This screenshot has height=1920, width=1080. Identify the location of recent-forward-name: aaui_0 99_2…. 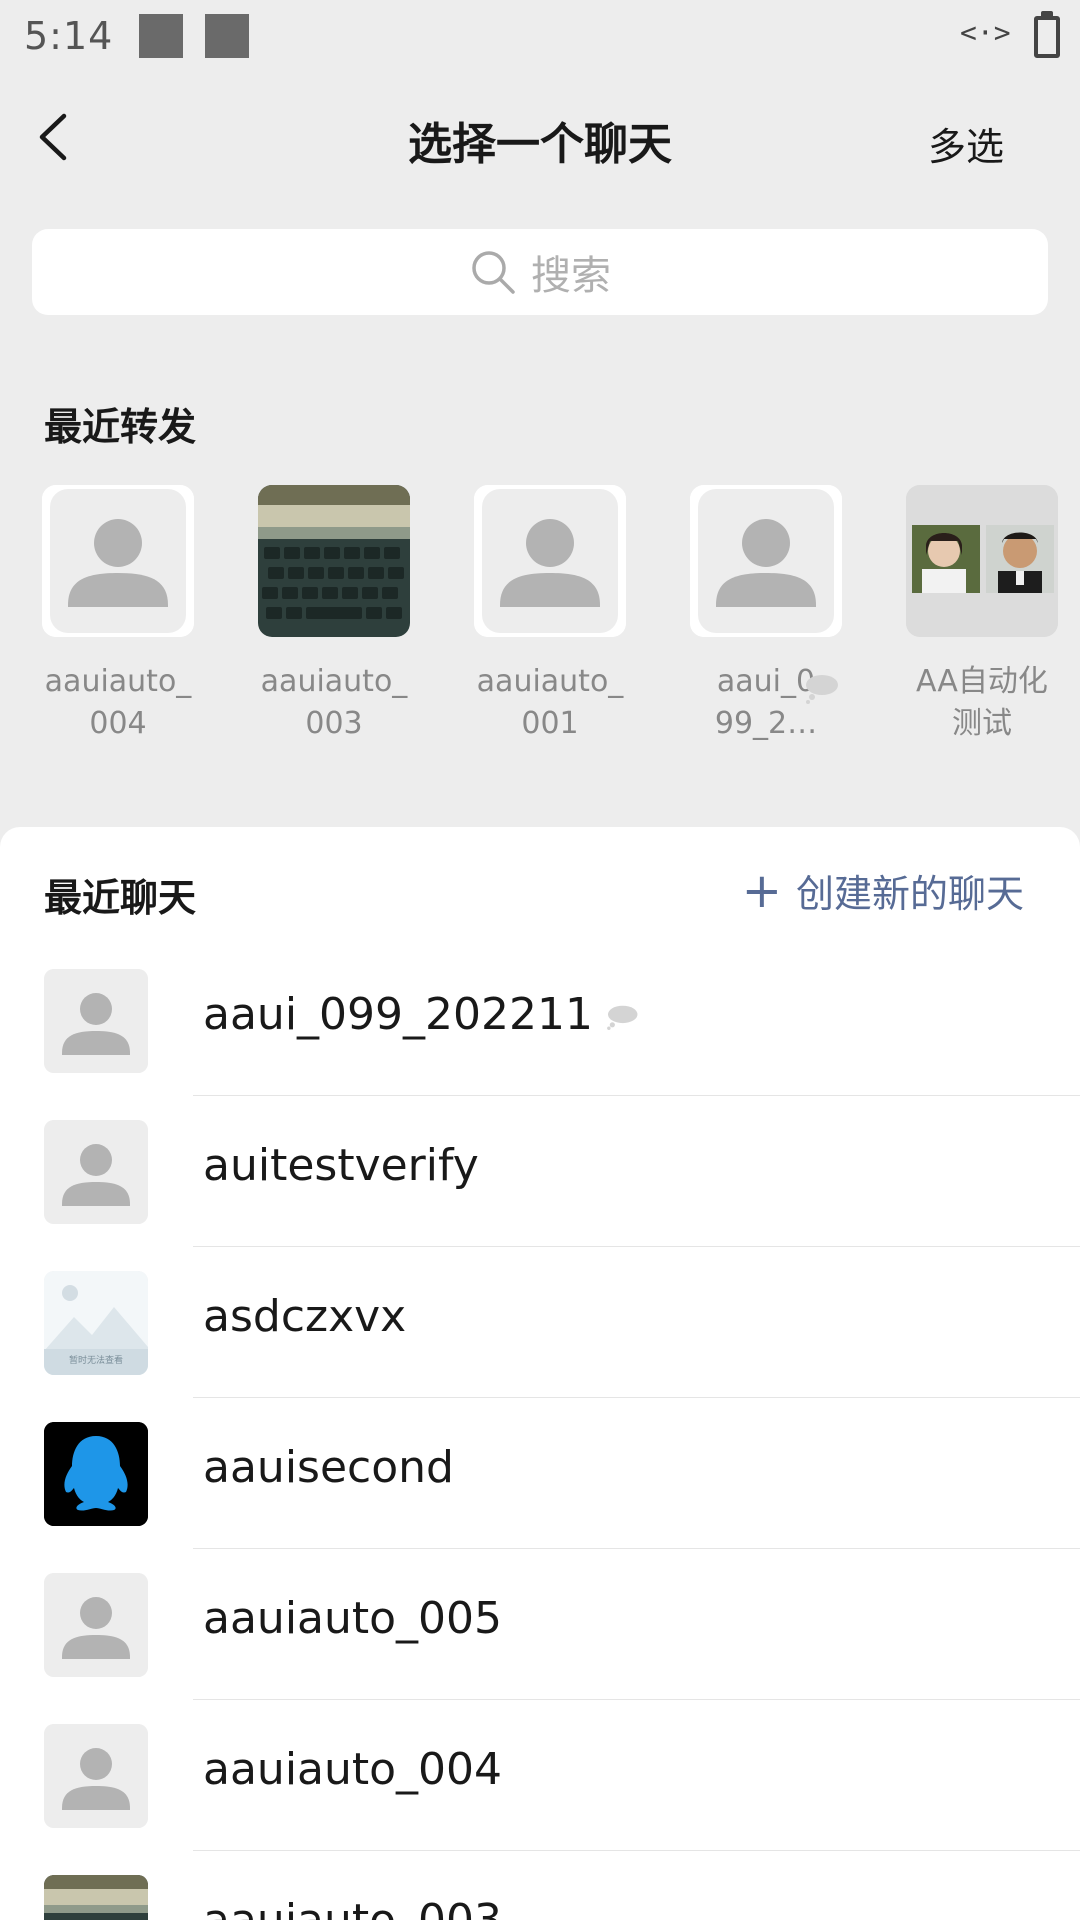
(766, 703).